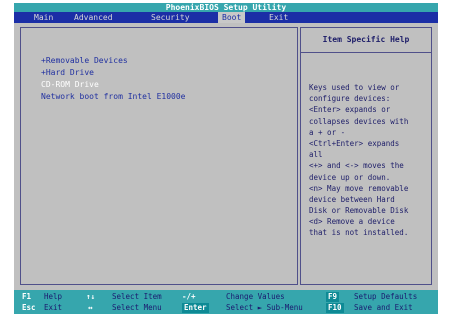  I want to click on help-line: all, so click(316, 155).